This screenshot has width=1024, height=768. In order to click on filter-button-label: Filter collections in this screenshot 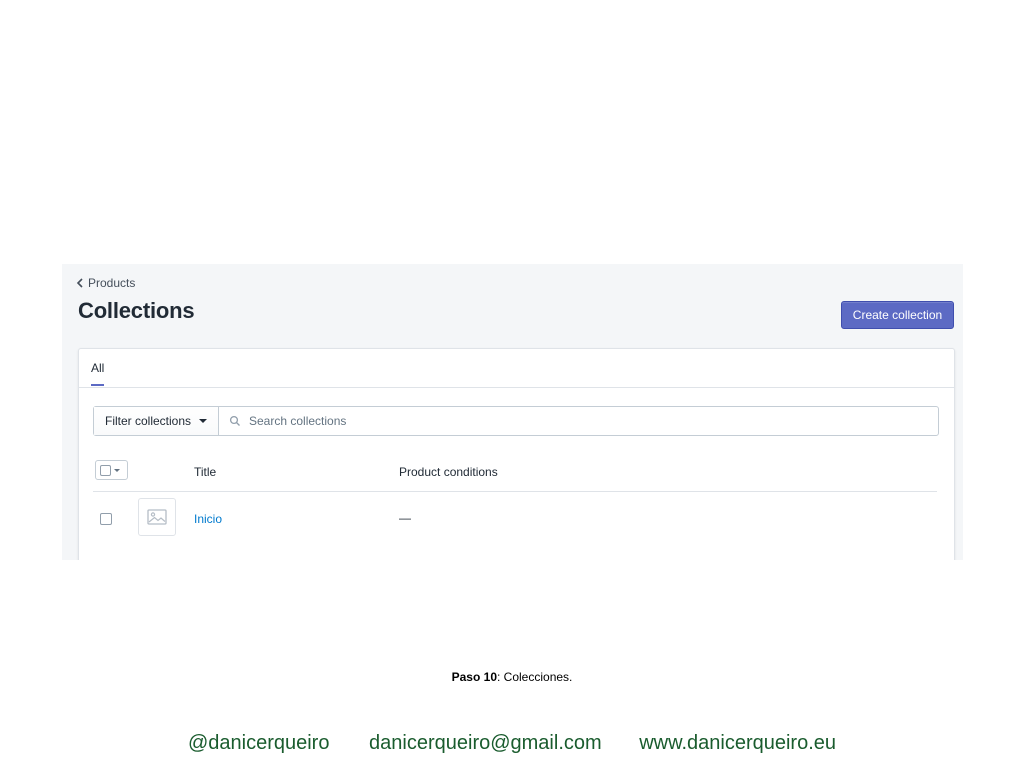, I will do `click(148, 421)`.